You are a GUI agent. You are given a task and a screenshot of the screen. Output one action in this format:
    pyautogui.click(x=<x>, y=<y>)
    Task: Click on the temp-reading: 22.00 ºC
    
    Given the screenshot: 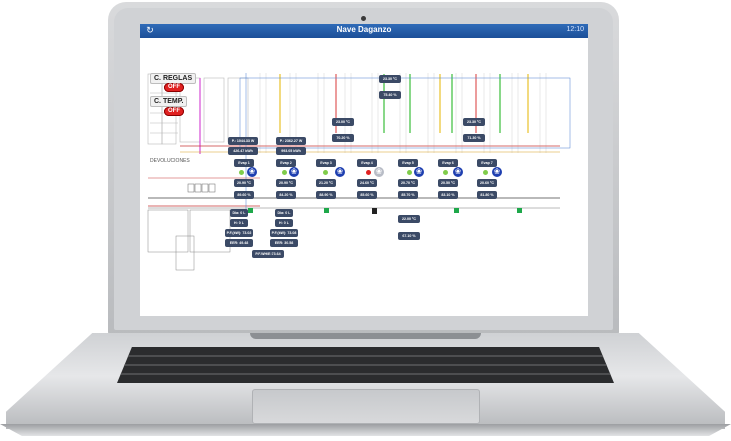 What is the action you would take?
    pyautogui.click(x=409, y=219)
    